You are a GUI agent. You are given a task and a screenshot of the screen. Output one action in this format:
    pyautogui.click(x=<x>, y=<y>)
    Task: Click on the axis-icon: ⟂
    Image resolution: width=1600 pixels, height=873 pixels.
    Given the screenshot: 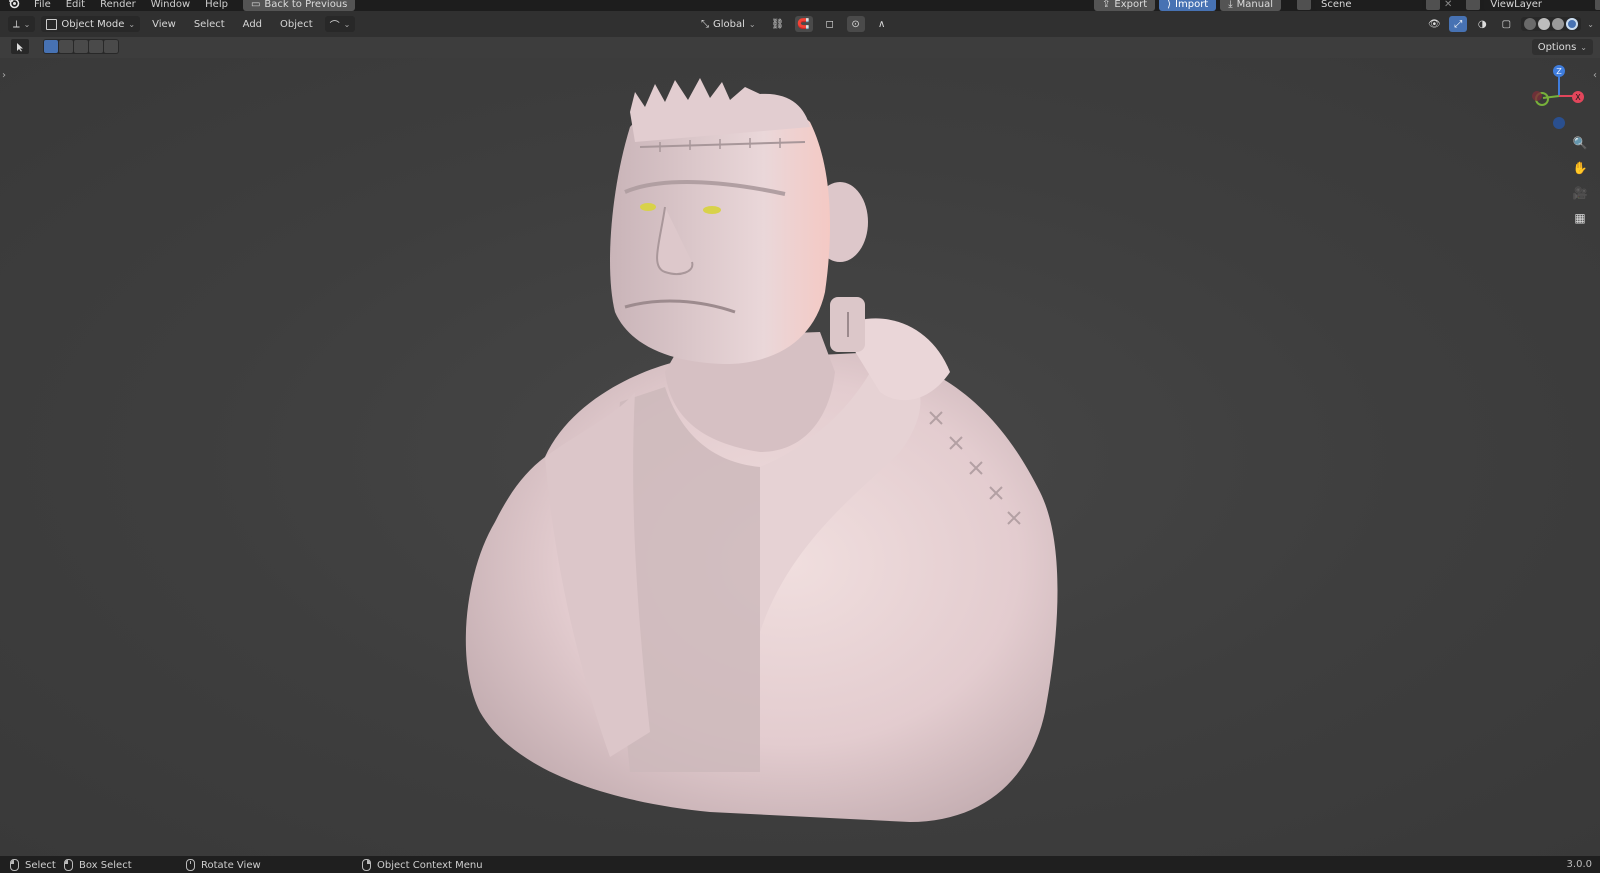 What is the action you would take?
    pyautogui.click(x=16, y=24)
    